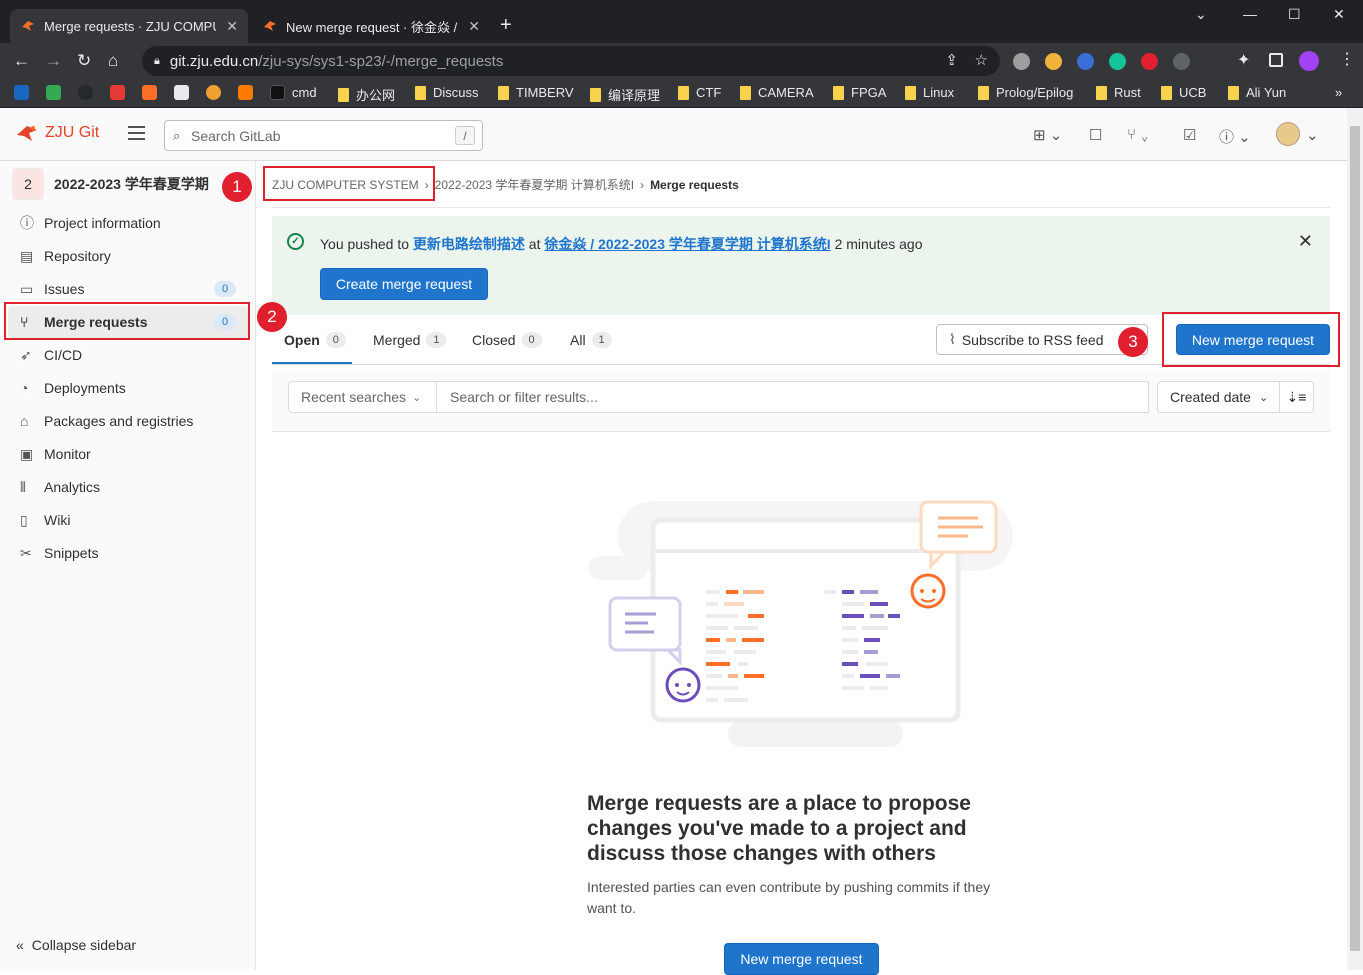  I want to click on more-bookmarks-icon: », so click(1338, 92).